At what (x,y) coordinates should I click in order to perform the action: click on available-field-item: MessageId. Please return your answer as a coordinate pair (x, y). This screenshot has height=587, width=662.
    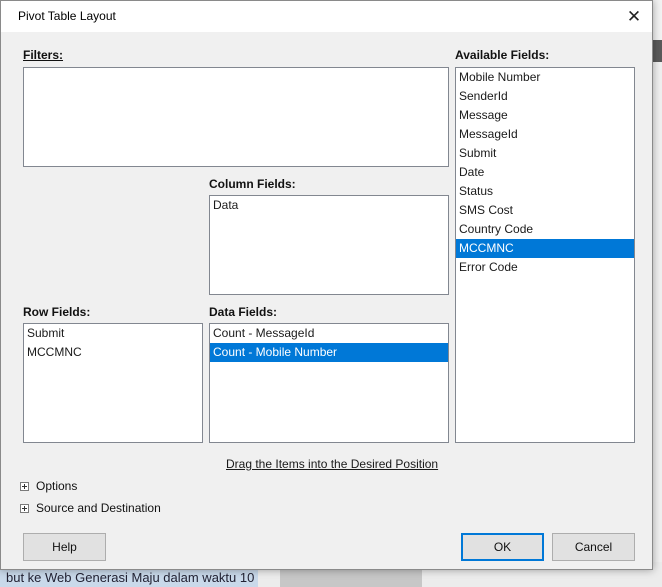
    Looking at the image, I should click on (545, 134).